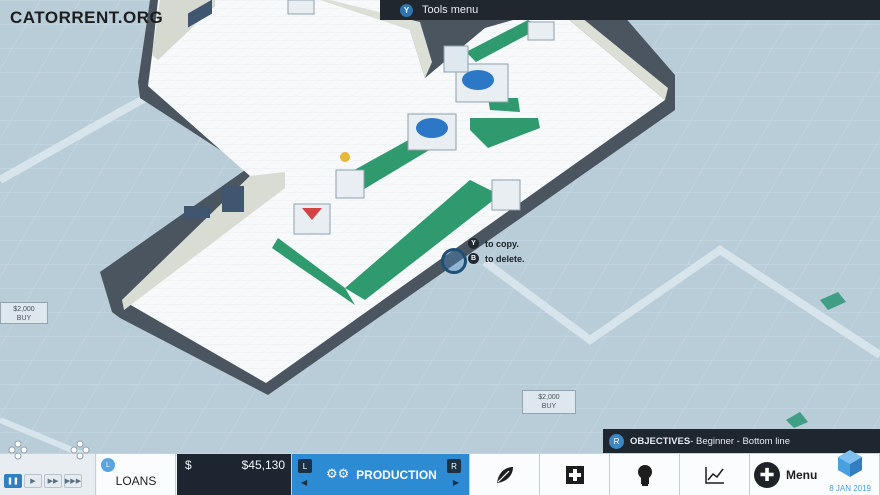  I want to click on menu-plus-icon: ✚, so click(767, 475).